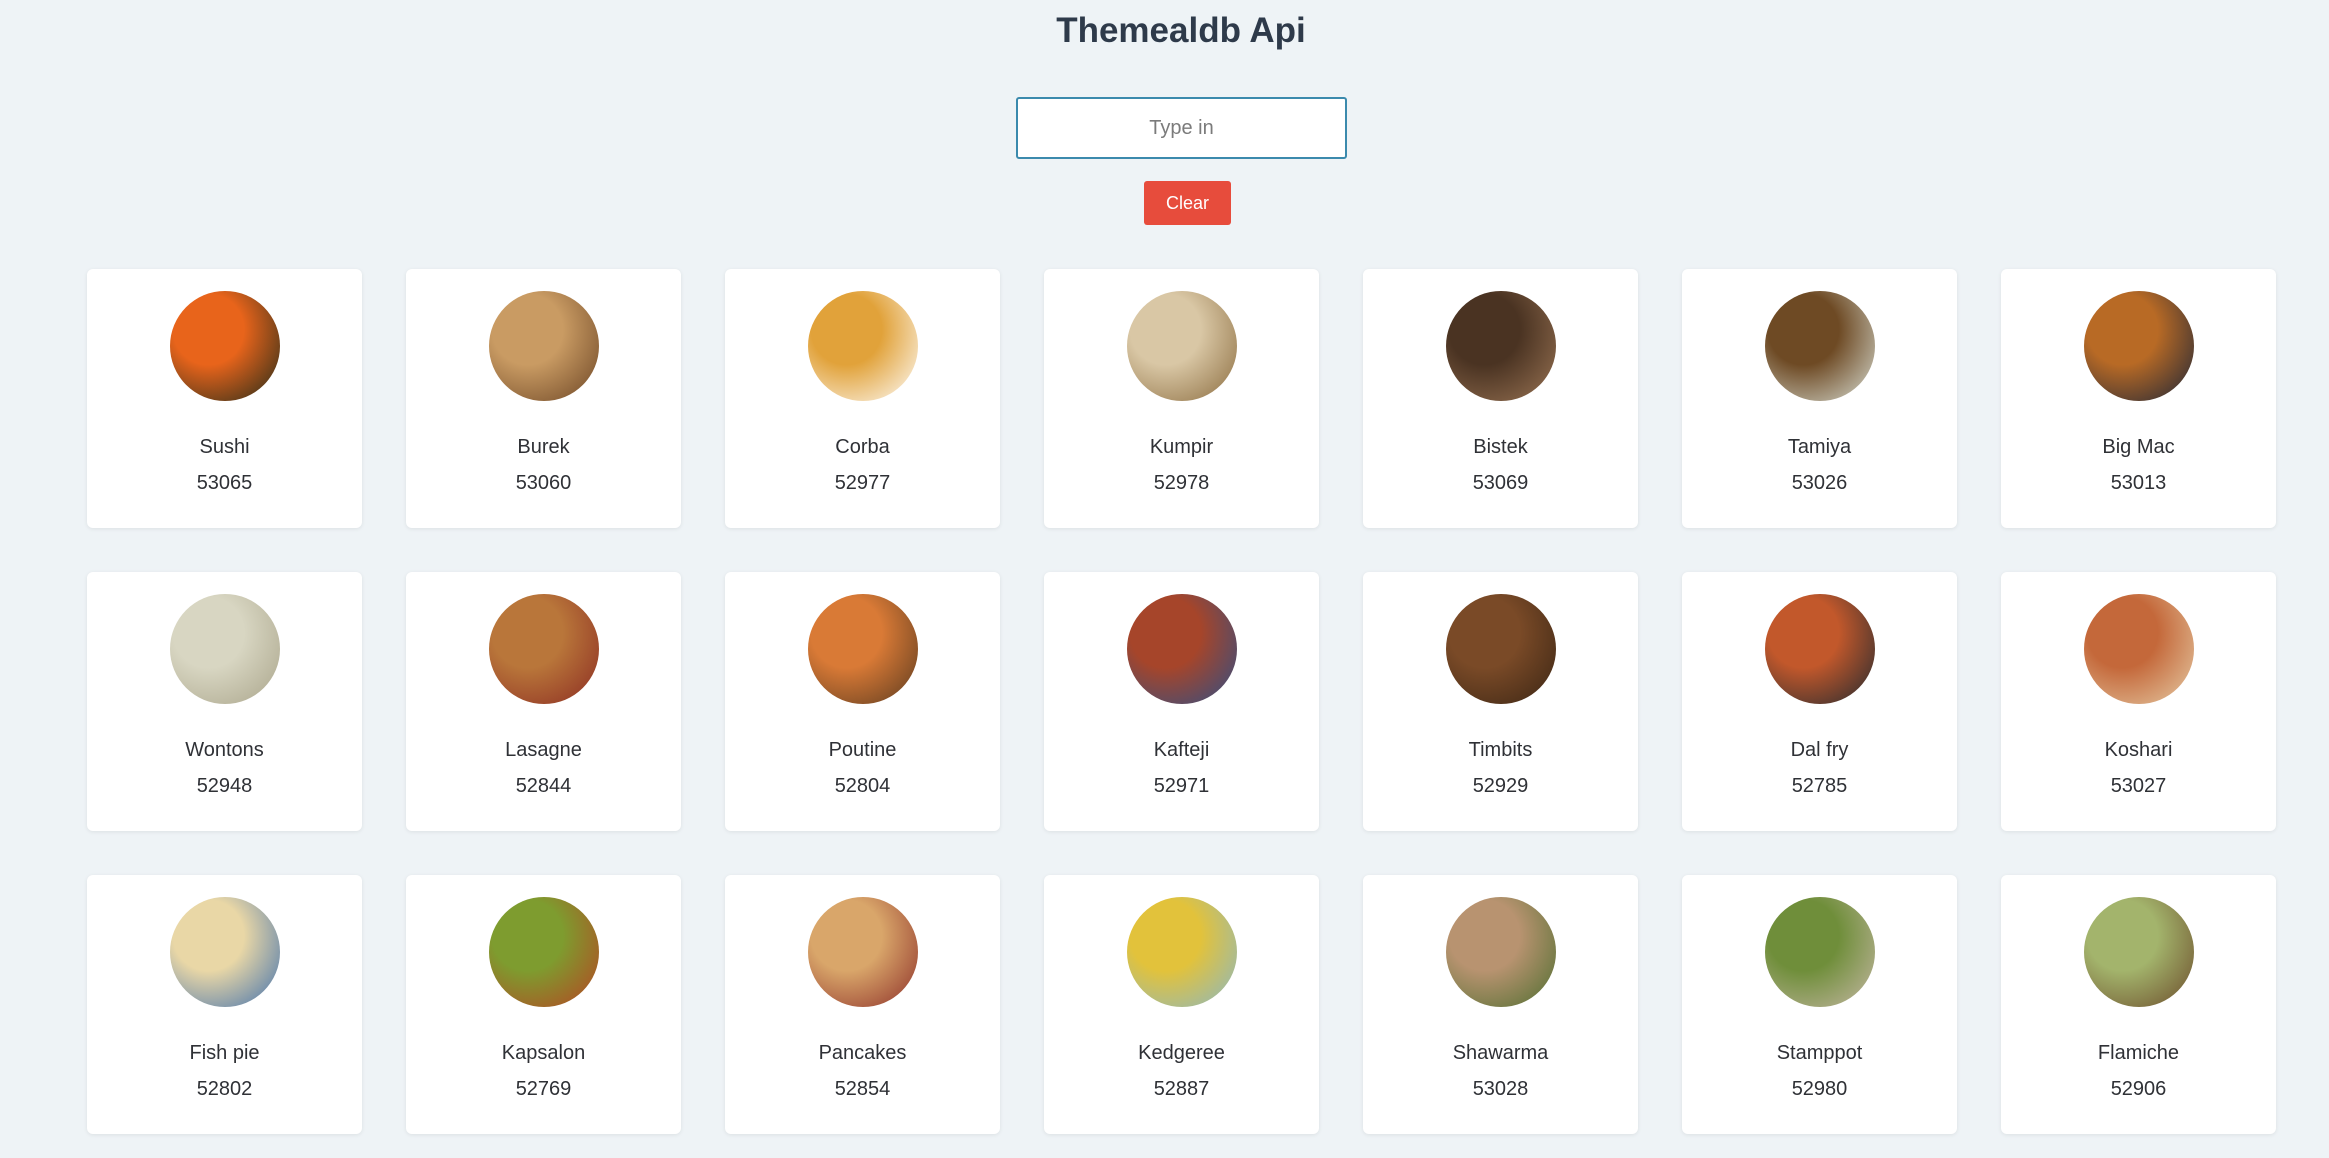 This screenshot has width=2329, height=1158. What do you see at coordinates (1181, 1053) in the screenshot?
I see `meal-name: Kedgeree` at bounding box center [1181, 1053].